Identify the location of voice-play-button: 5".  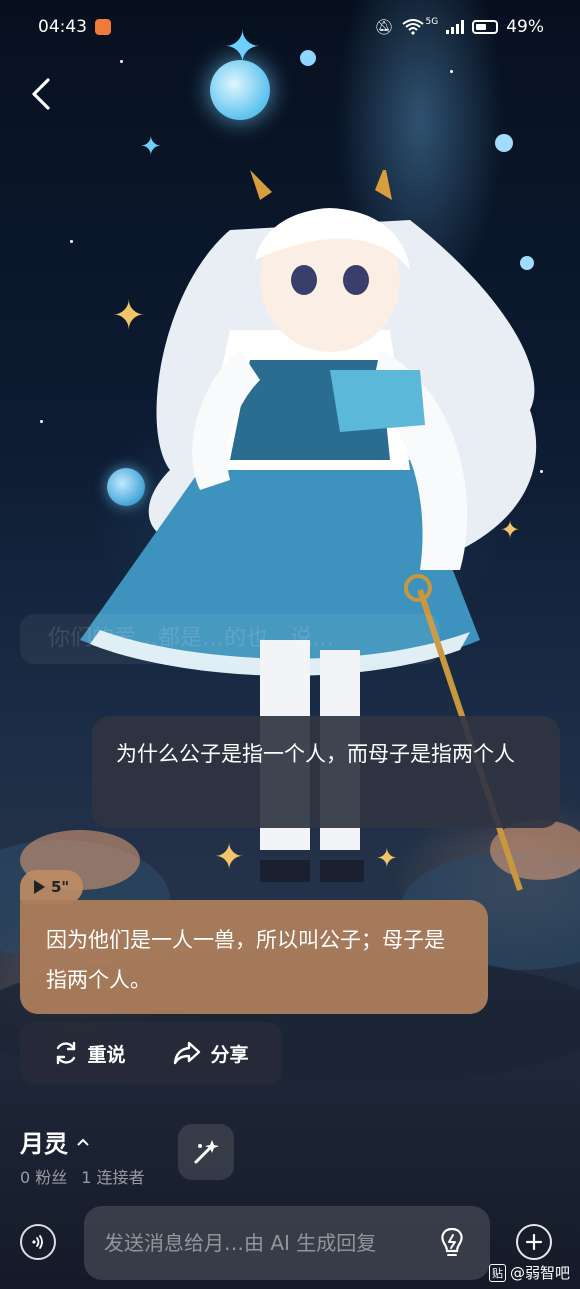
(52, 887).